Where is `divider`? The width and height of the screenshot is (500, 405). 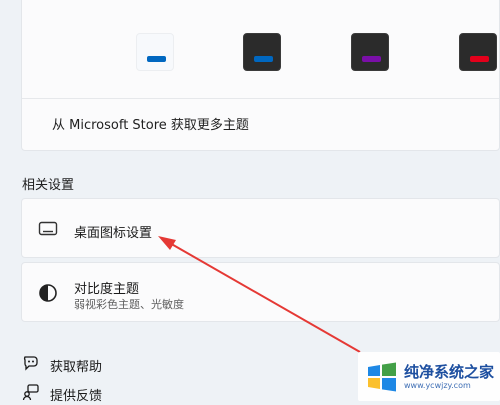 divider is located at coordinates (260, 98).